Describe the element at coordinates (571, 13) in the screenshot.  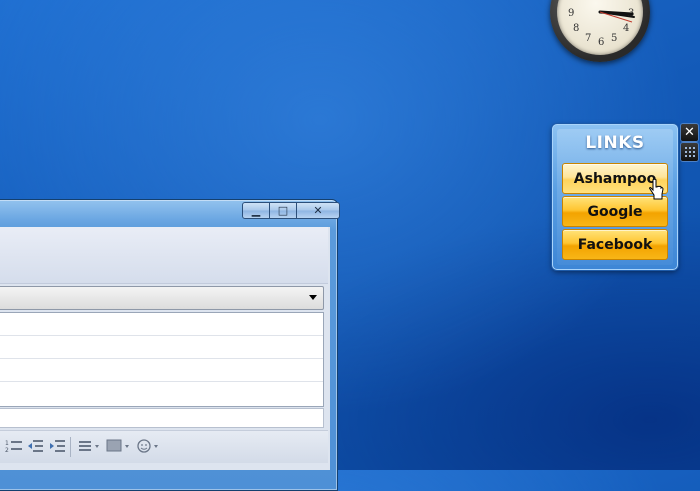
I see `clock-numeral-9: 9` at that location.